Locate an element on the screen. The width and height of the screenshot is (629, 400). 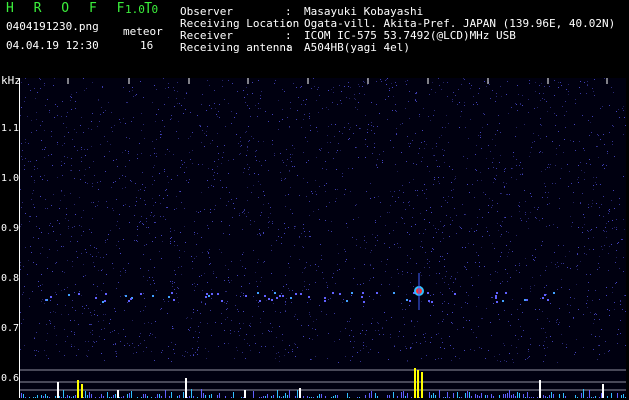
antenna-label: Receiving antenna is located at coordinates (236, 47).